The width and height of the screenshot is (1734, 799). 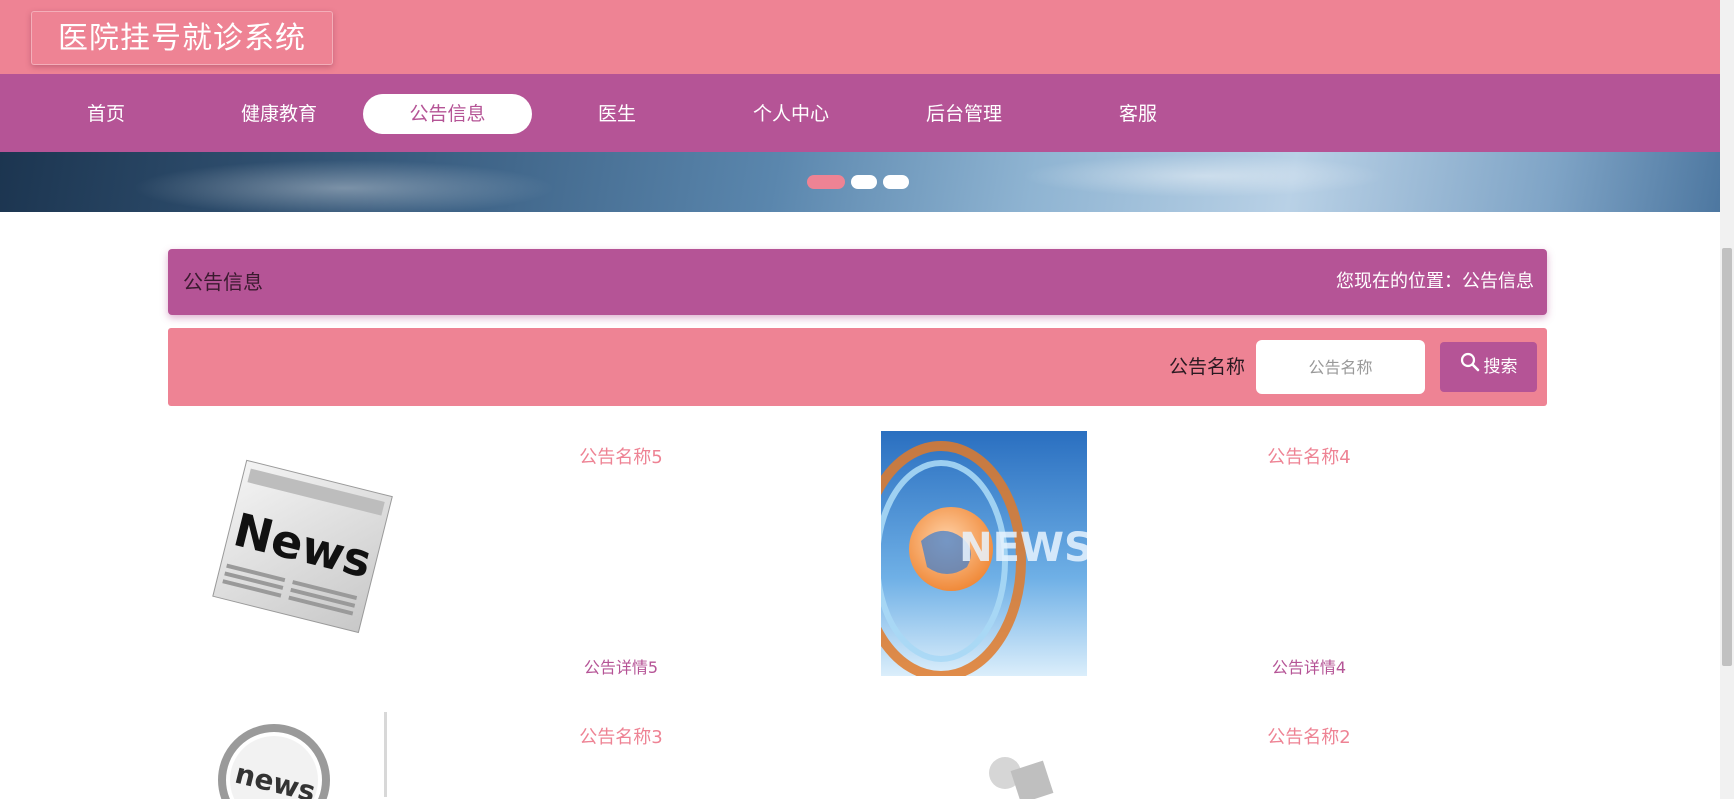 What do you see at coordinates (182, 38) in the screenshot?
I see `site-title: 医院挂号就诊系统` at bounding box center [182, 38].